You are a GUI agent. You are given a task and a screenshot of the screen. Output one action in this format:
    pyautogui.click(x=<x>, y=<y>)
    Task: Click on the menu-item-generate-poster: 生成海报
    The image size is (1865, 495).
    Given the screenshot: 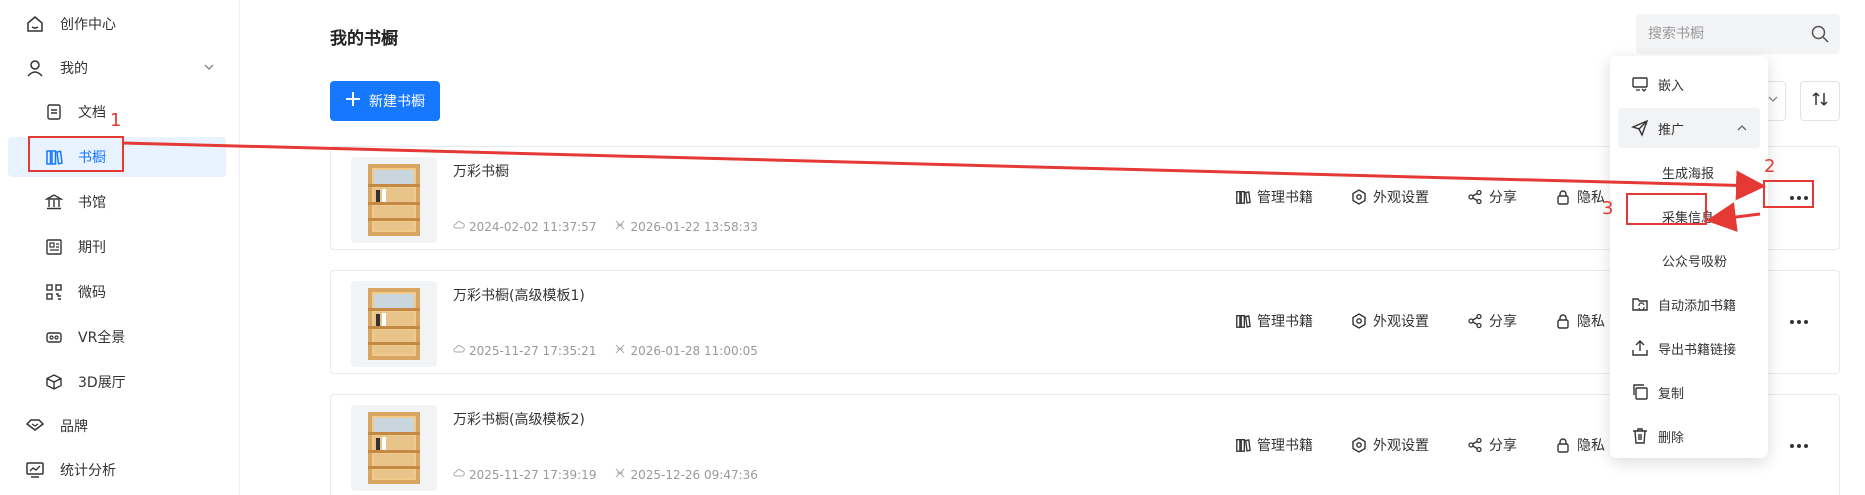 What is the action you would take?
    pyautogui.click(x=1689, y=172)
    